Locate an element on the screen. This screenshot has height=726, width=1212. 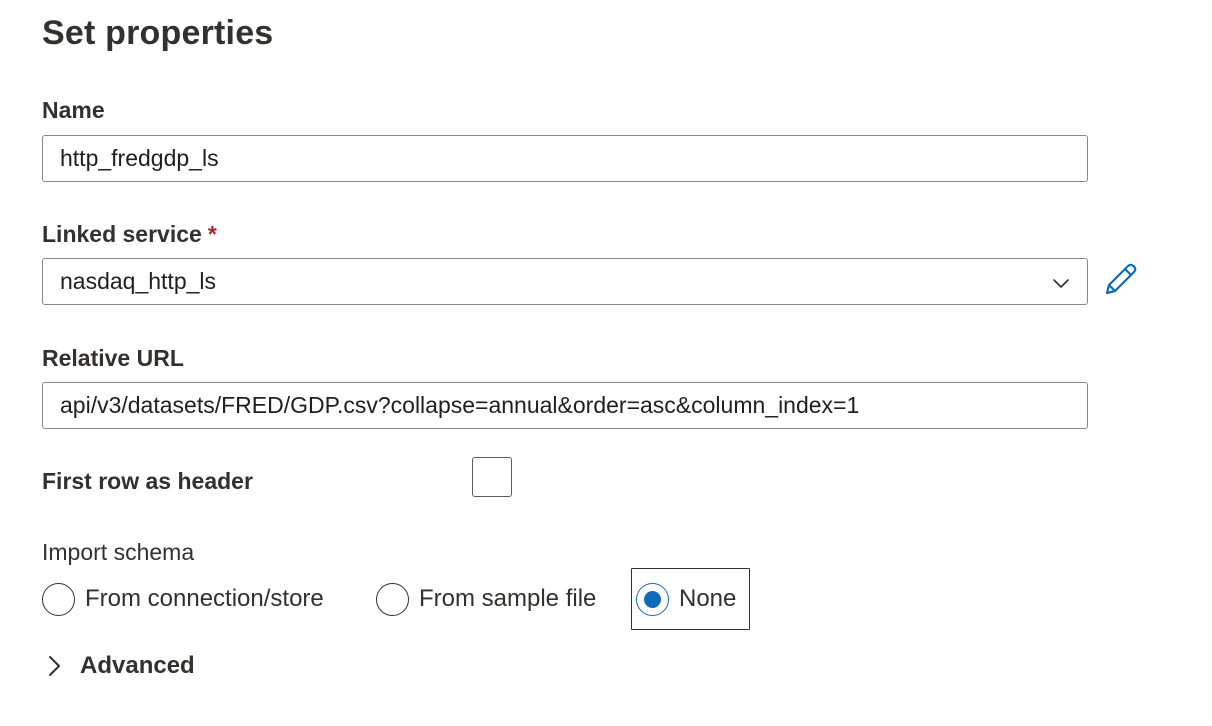
name-label: Name is located at coordinates (73, 110).